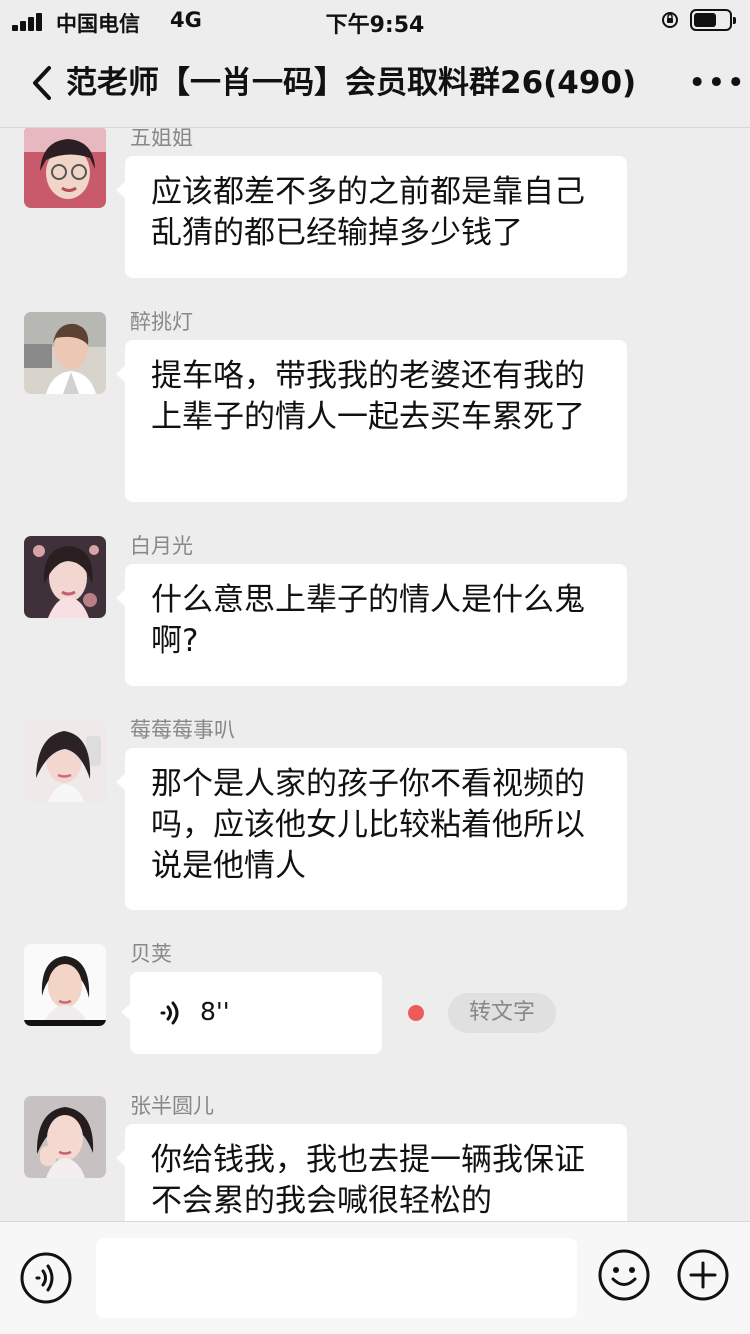  Describe the element at coordinates (161, 139) in the screenshot. I see `sender-name: 五姐姐` at that location.